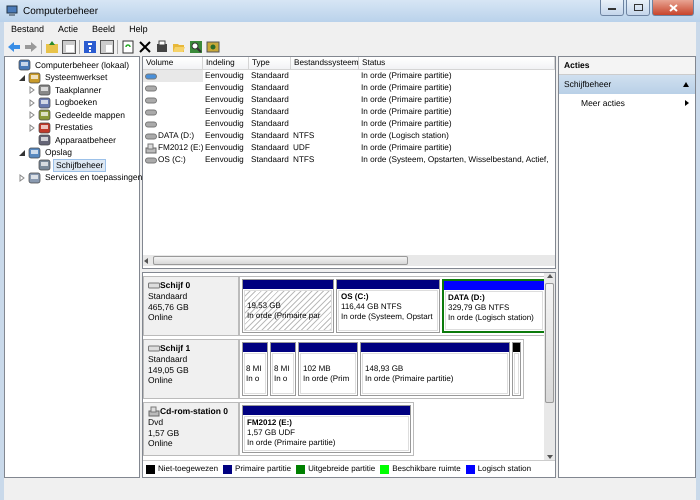  What do you see at coordinates (588, 84) in the screenshot?
I see `section-label: Schijfbeheer` at bounding box center [588, 84].